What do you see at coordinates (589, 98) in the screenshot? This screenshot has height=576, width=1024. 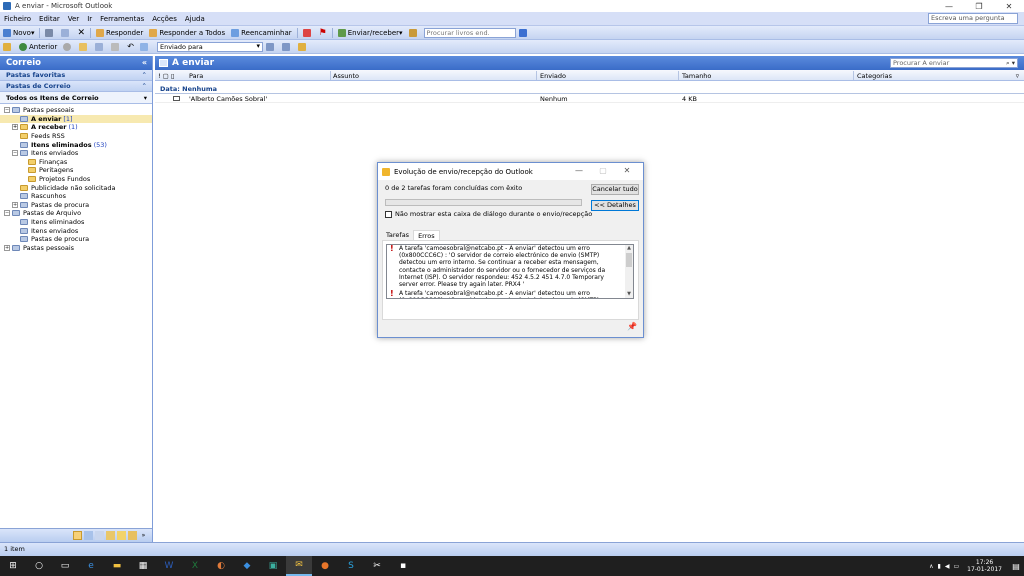 I see `table-row: 'Alberto Camões Sobral' Nenhum 4 KB` at bounding box center [589, 98].